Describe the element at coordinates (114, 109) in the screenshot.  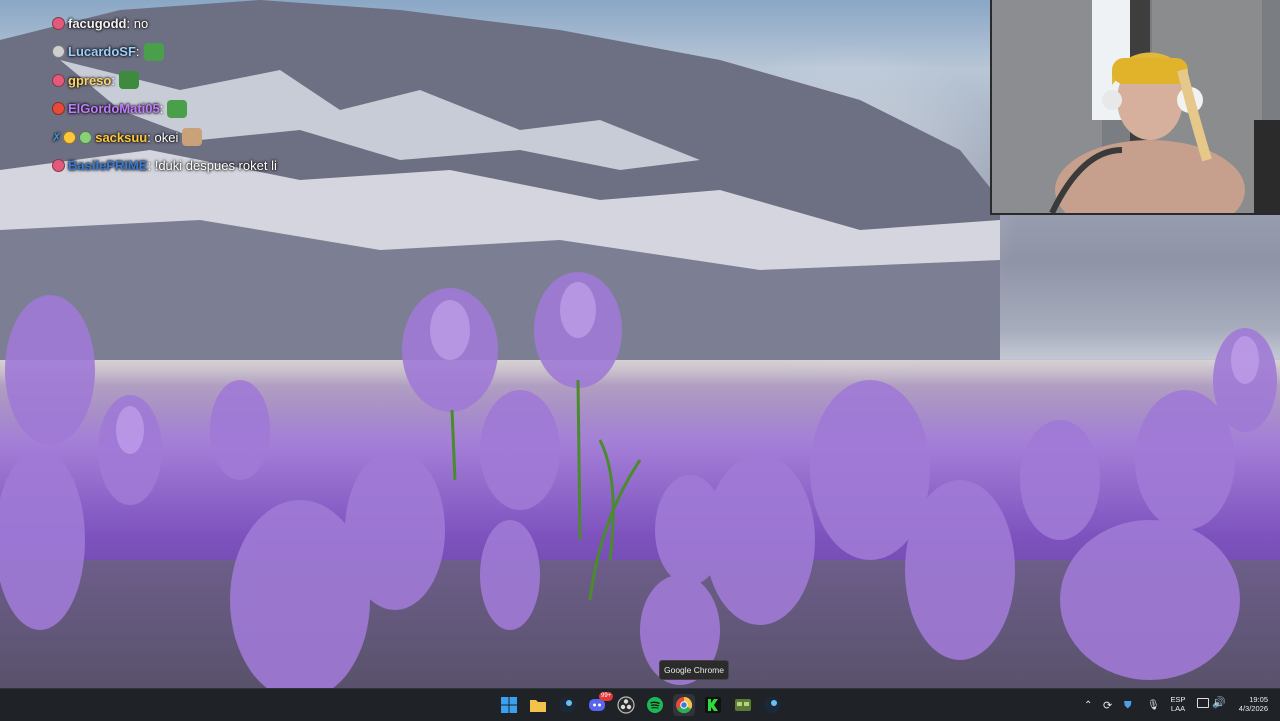
I see `chat-username: ElGordoMati05` at that location.